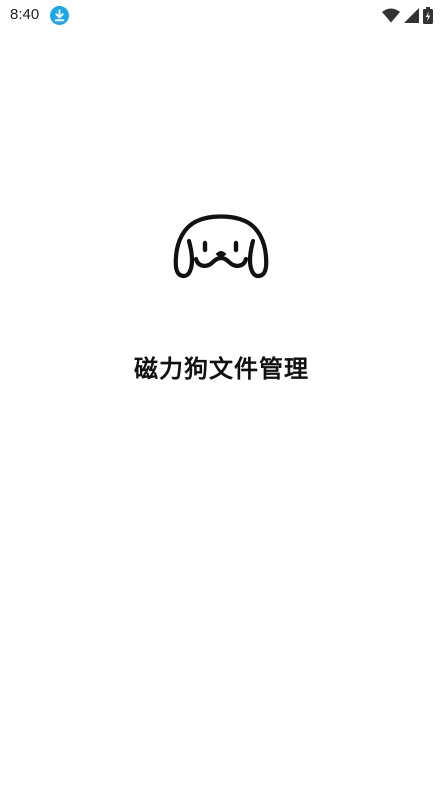  Describe the element at coordinates (411, 15) in the screenshot. I see `cellular-signal-icon` at that location.